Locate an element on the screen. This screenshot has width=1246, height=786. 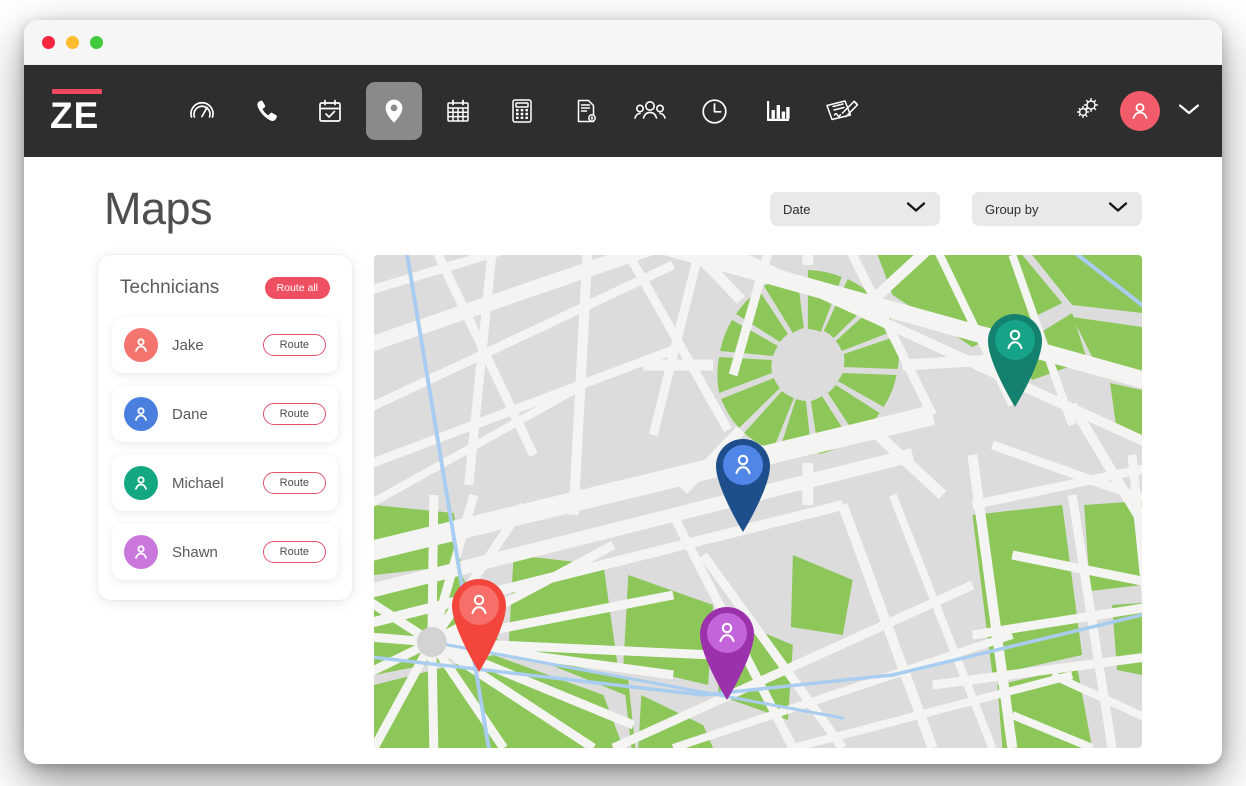
nav-item-reports is located at coordinates (778, 111).